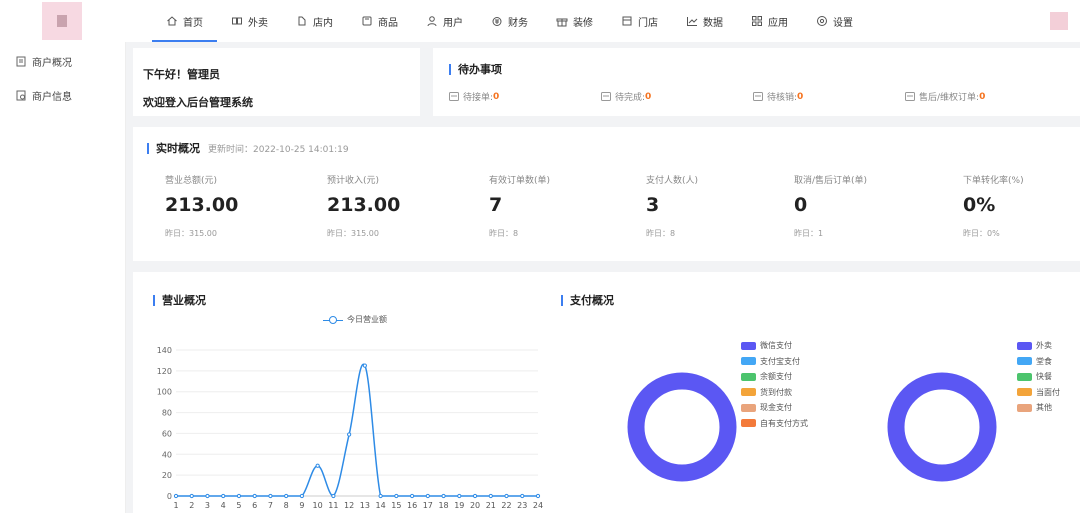  I want to click on x-tick-label: 18, so click(443, 505).